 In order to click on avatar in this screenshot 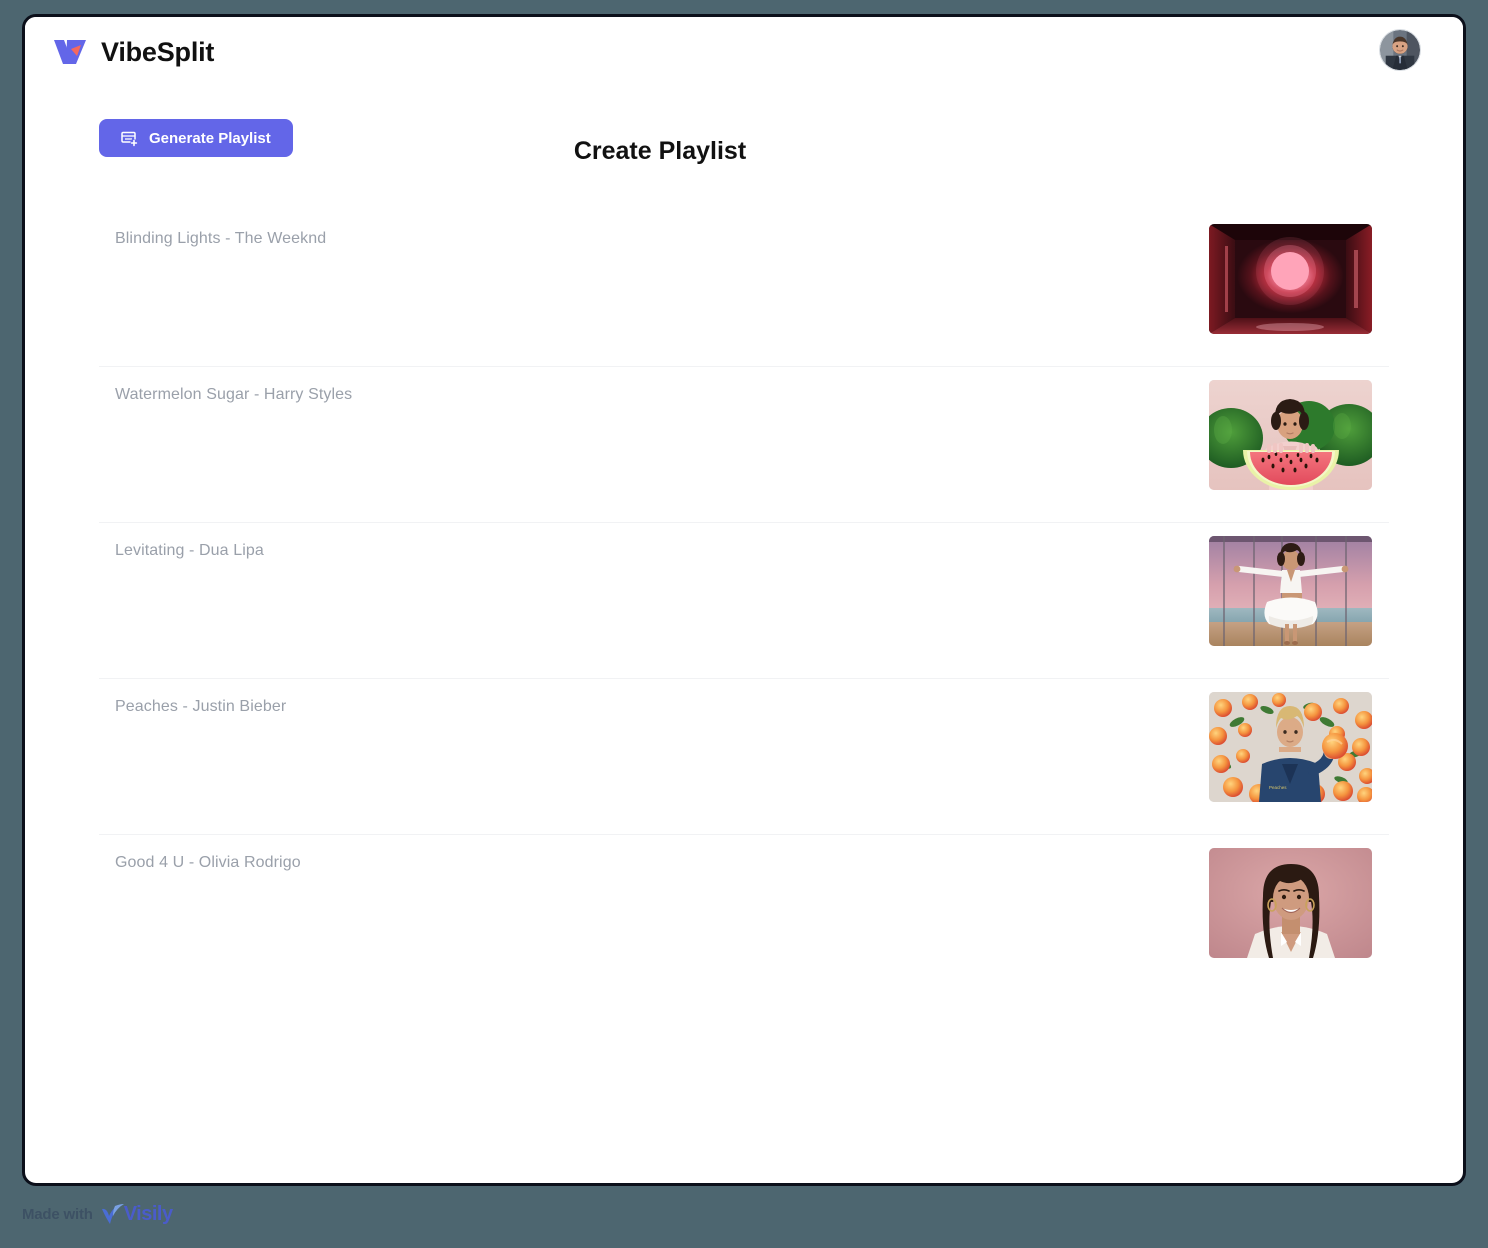, I will do `click(1400, 50)`.